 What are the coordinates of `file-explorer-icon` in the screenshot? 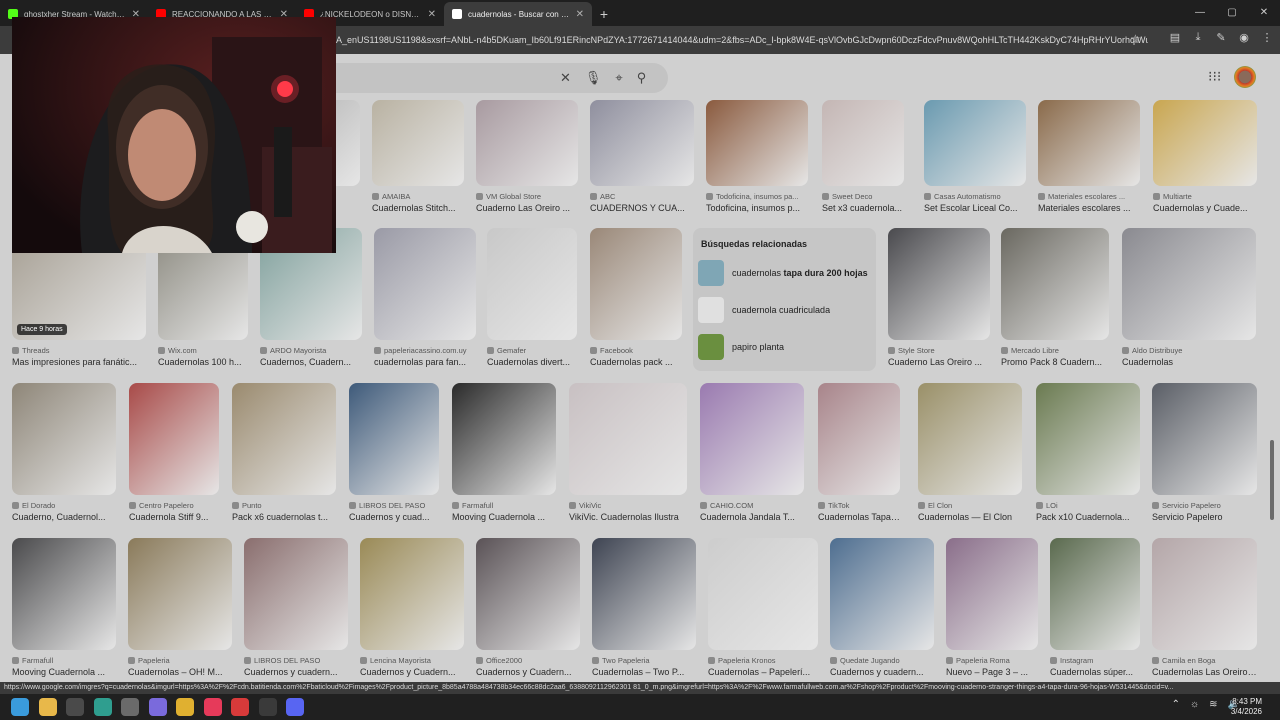 It's located at (47, 707).